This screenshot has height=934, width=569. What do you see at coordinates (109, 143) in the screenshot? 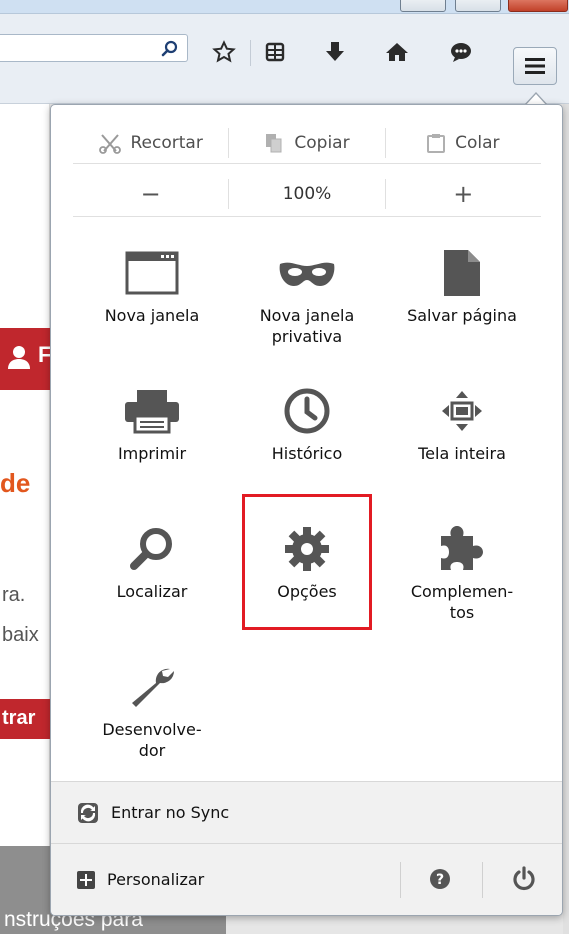
I see `scissors-icon` at bounding box center [109, 143].